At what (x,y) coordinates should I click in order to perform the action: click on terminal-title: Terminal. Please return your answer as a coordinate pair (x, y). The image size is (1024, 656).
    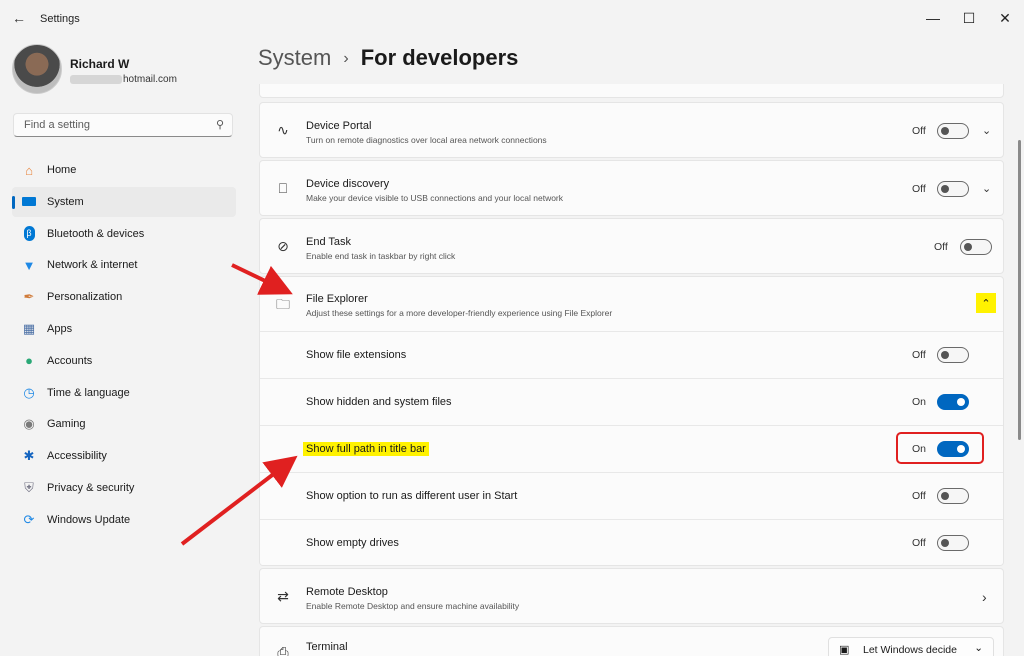
    Looking at the image, I should click on (327, 647).